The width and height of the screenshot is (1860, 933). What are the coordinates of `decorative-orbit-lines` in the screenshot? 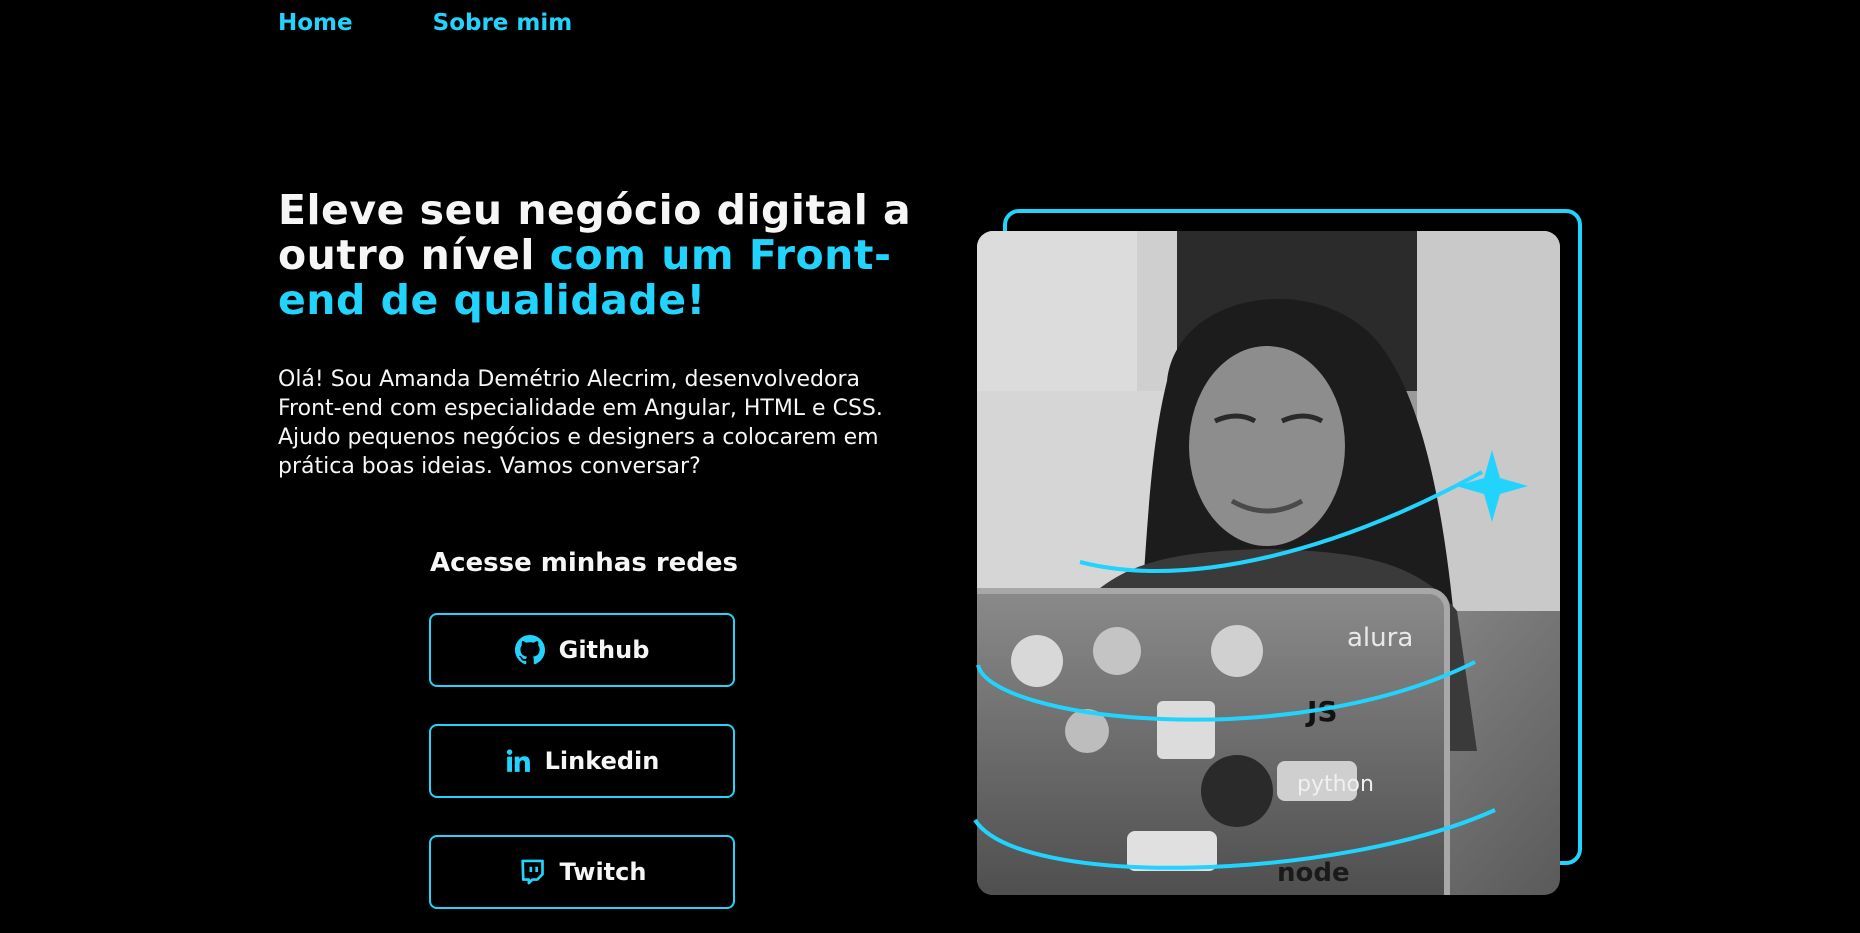 It's located at (1250, 660).